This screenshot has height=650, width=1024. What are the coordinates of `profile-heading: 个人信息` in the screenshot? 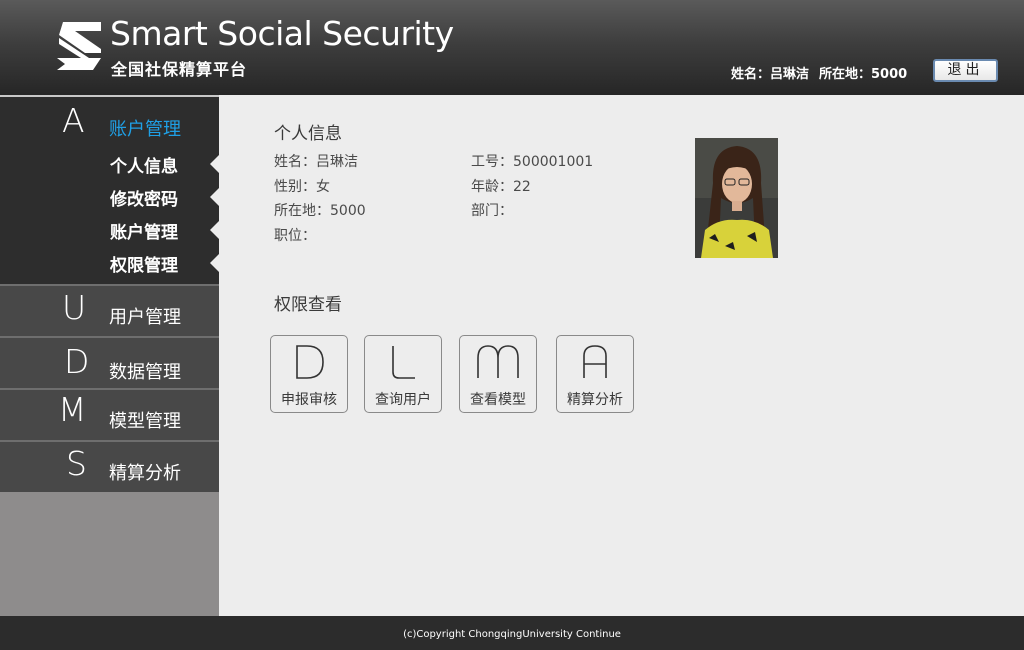 It's located at (308, 134).